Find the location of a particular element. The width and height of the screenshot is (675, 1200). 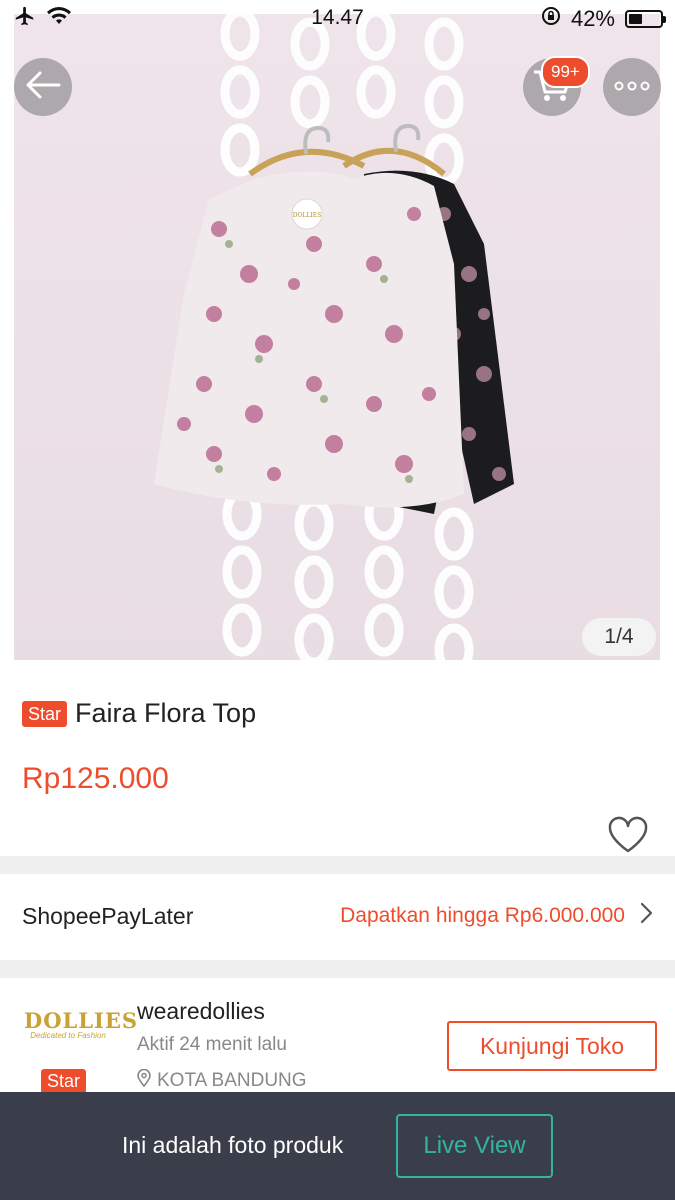

more-button is located at coordinates (632, 87).